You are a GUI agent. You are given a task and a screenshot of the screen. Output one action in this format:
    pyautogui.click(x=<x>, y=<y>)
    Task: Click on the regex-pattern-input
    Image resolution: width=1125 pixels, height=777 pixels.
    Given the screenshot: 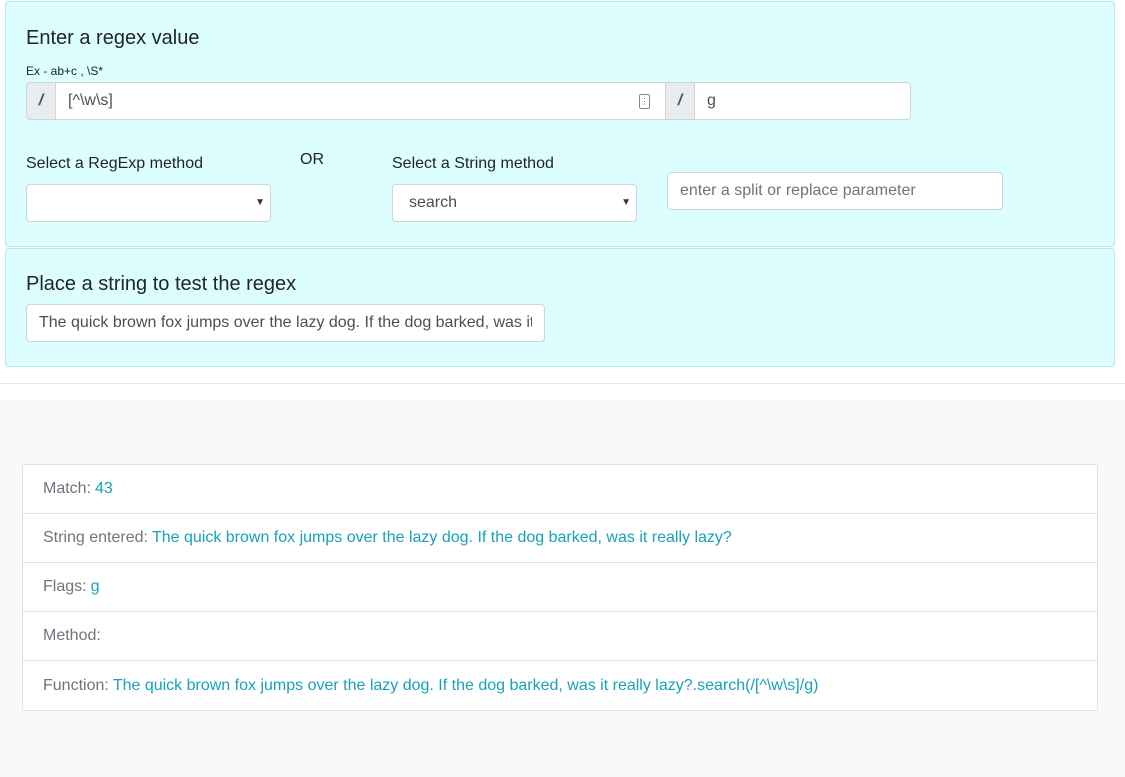 What is the action you would take?
    pyautogui.click(x=360, y=101)
    